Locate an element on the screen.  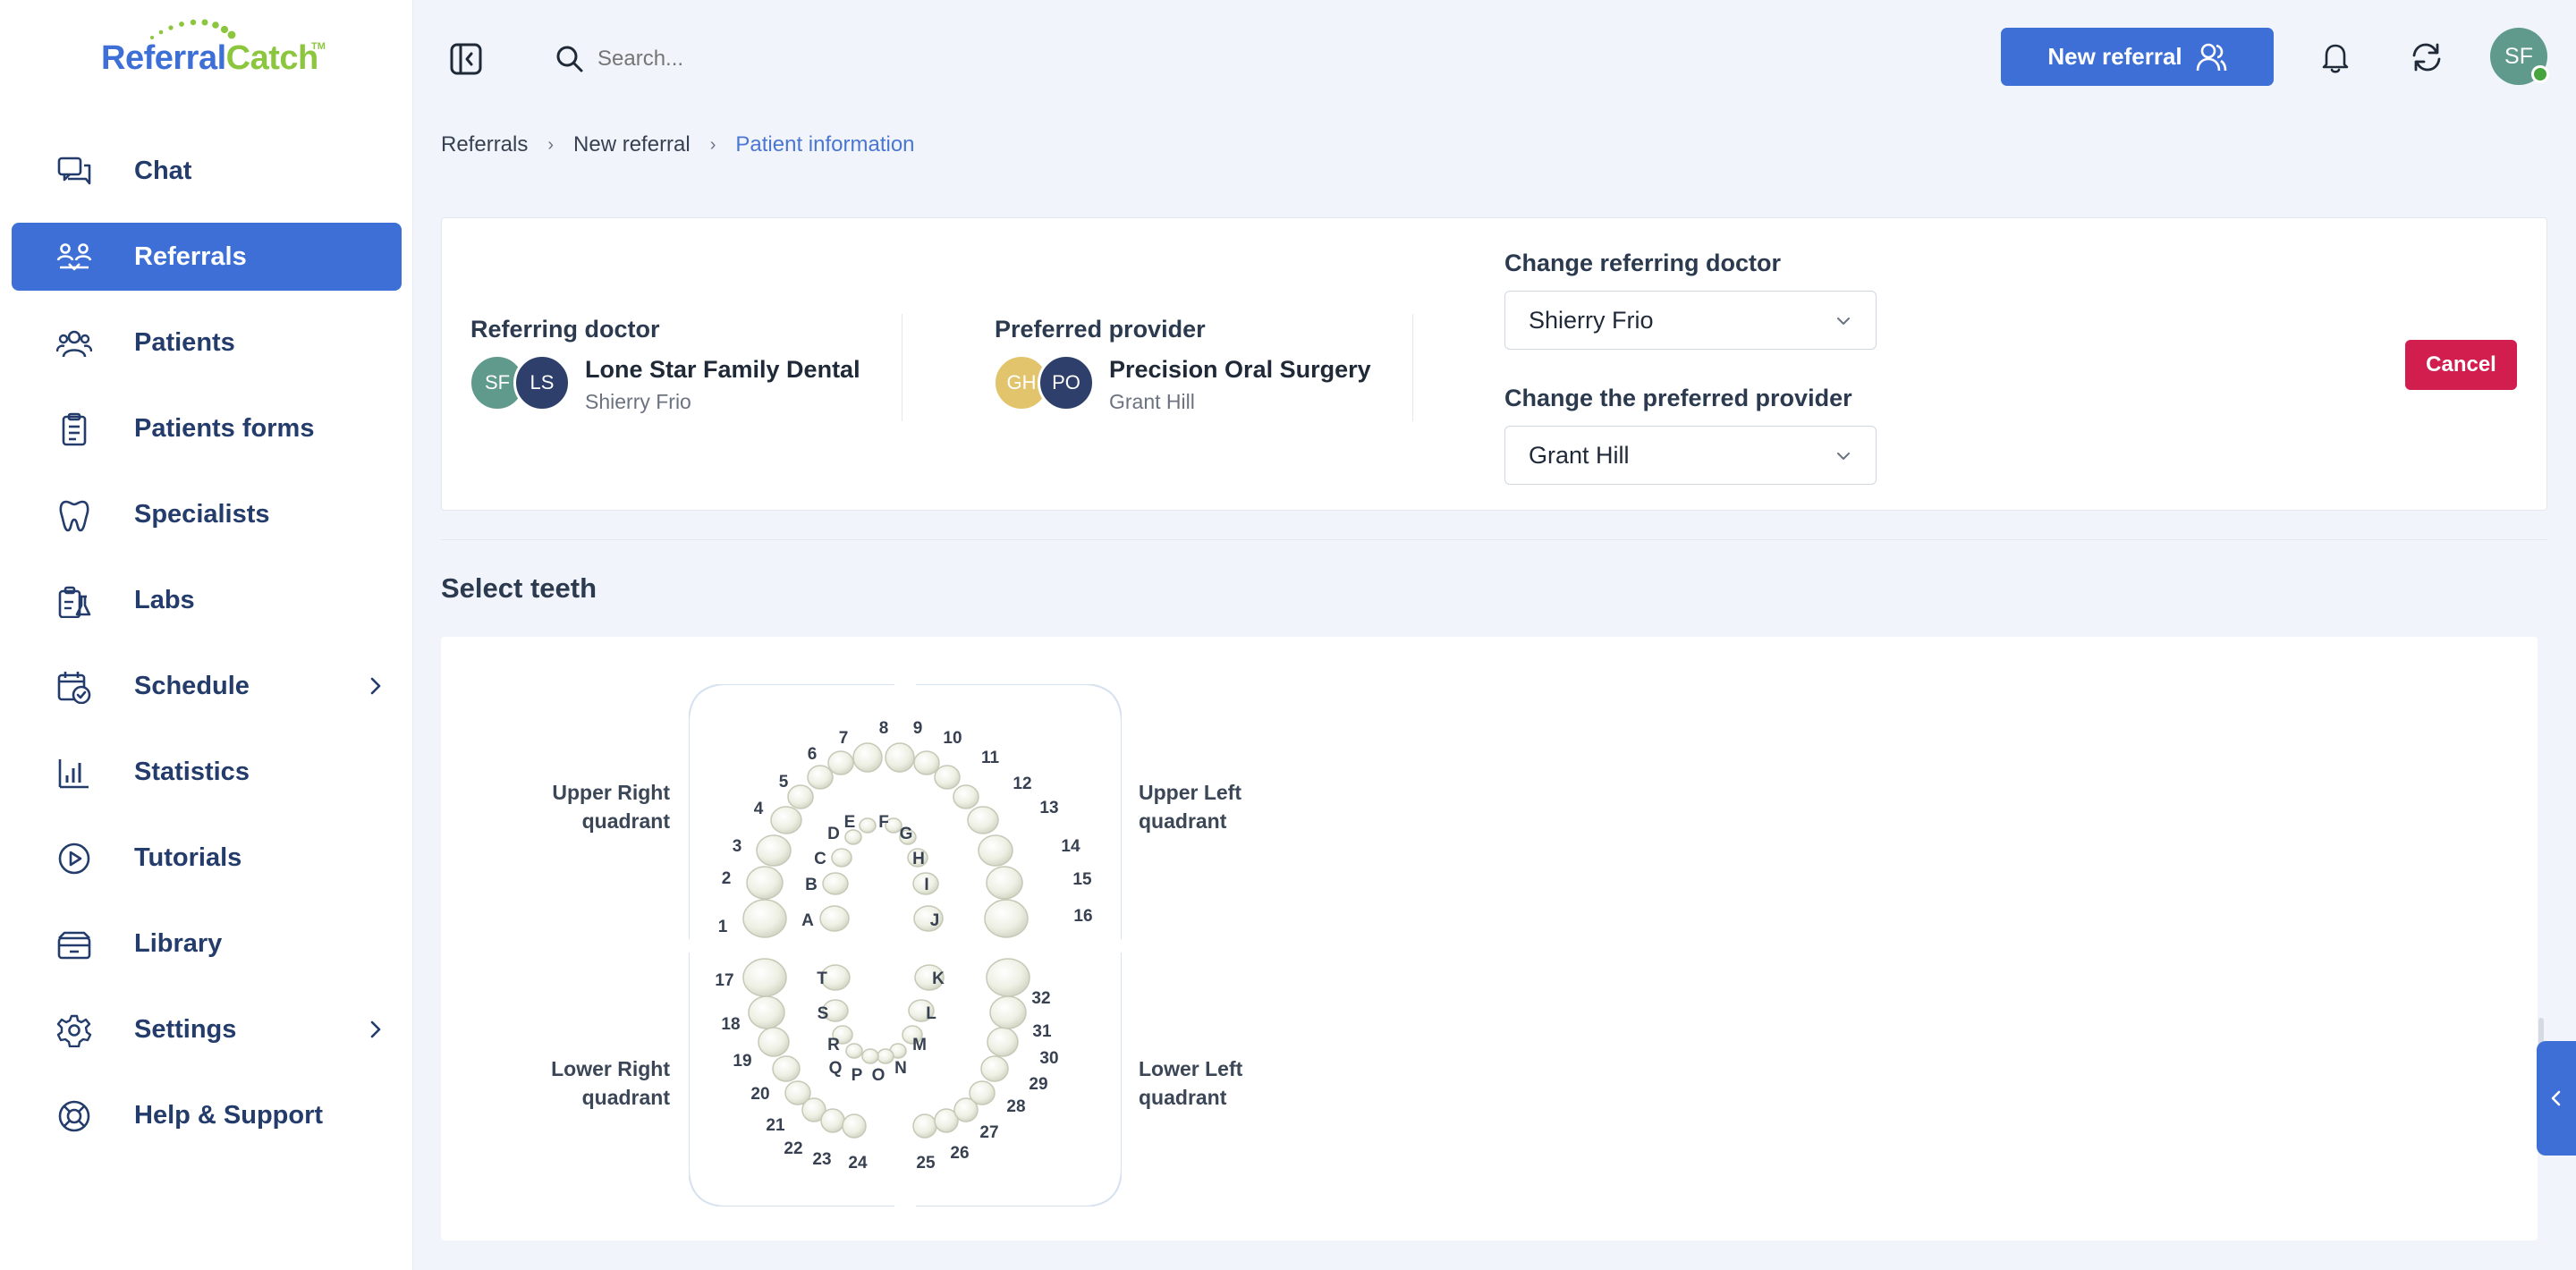
sidebar-item-settings: Settings is located at coordinates (207, 1029).